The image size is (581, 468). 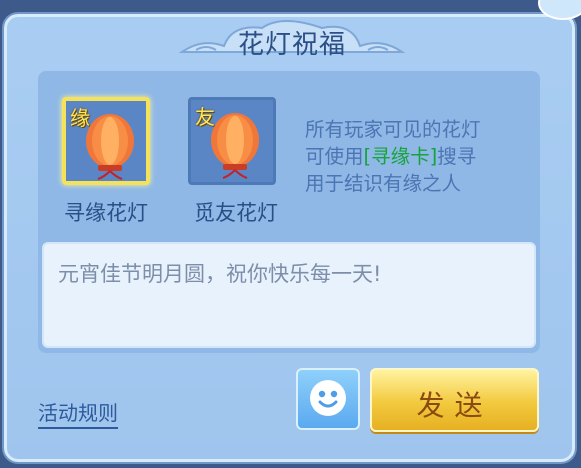 I want to click on lantern-description: 所有玩家可见的花灯 可使用[寻缘卡]搜寻 用于结识有缘之人, so click(x=420, y=156).